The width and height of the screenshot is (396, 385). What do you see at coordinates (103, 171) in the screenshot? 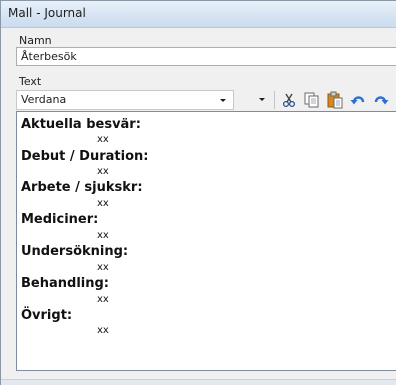
I see `section-value-debut-duration: xx` at bounding box center [103, 171].